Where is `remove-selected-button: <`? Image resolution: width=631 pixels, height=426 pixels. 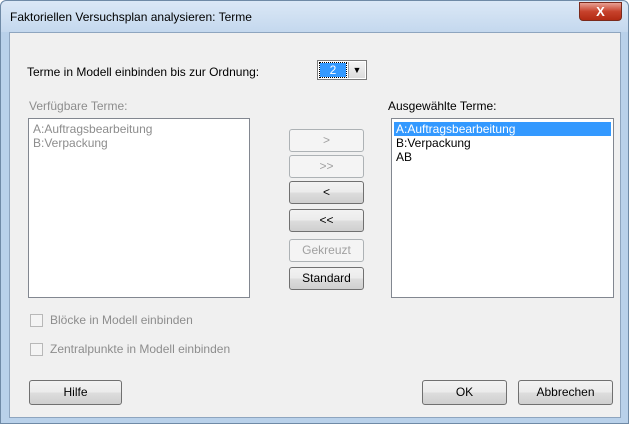 remove-selected-button: < is located at coordinates (326, 192).